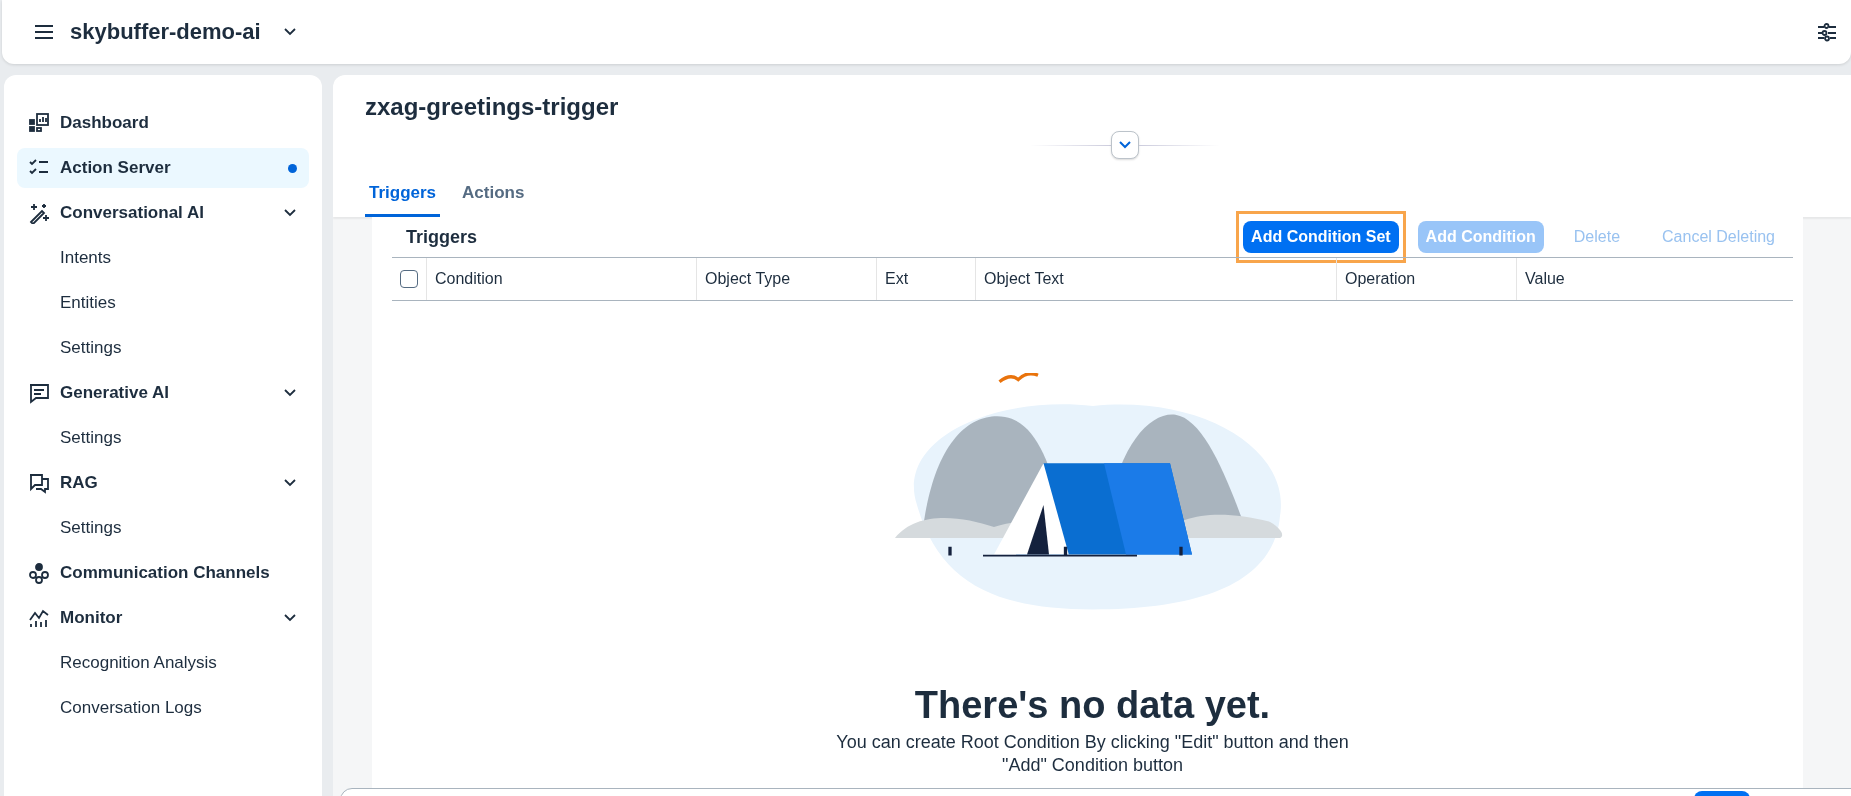 The width and height of the screenshot is (1851, 796). I want to click on nodes-icon, so click(39, 573).